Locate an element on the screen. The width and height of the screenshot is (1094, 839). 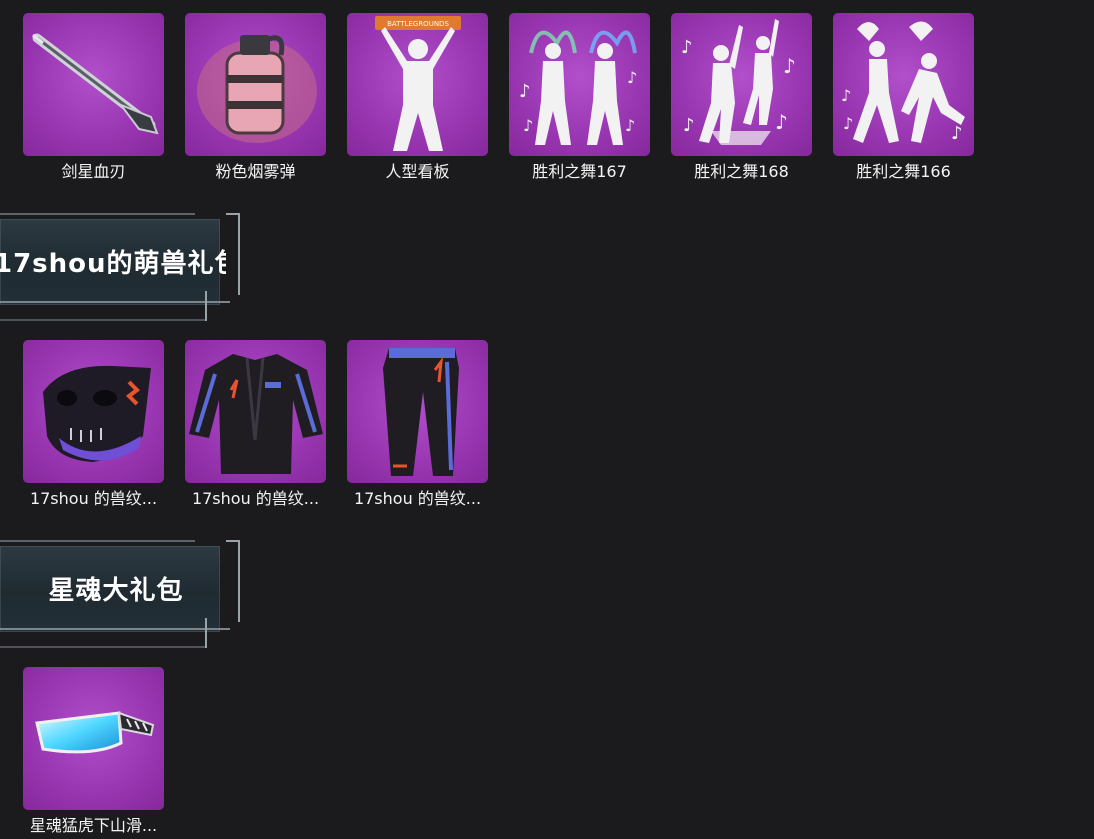
sign-text: BATTLEGROUNDS is located at coordinates (418, 24).